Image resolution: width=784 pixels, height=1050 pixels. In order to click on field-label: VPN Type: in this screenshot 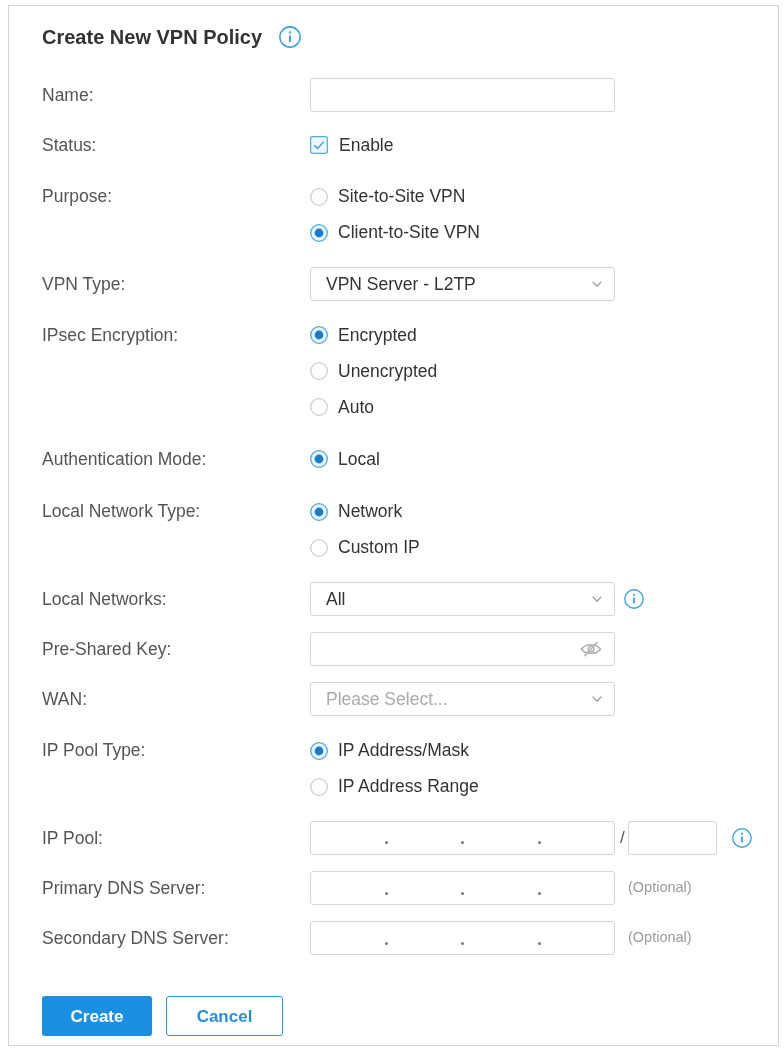, I will do `click(84, 284)`.